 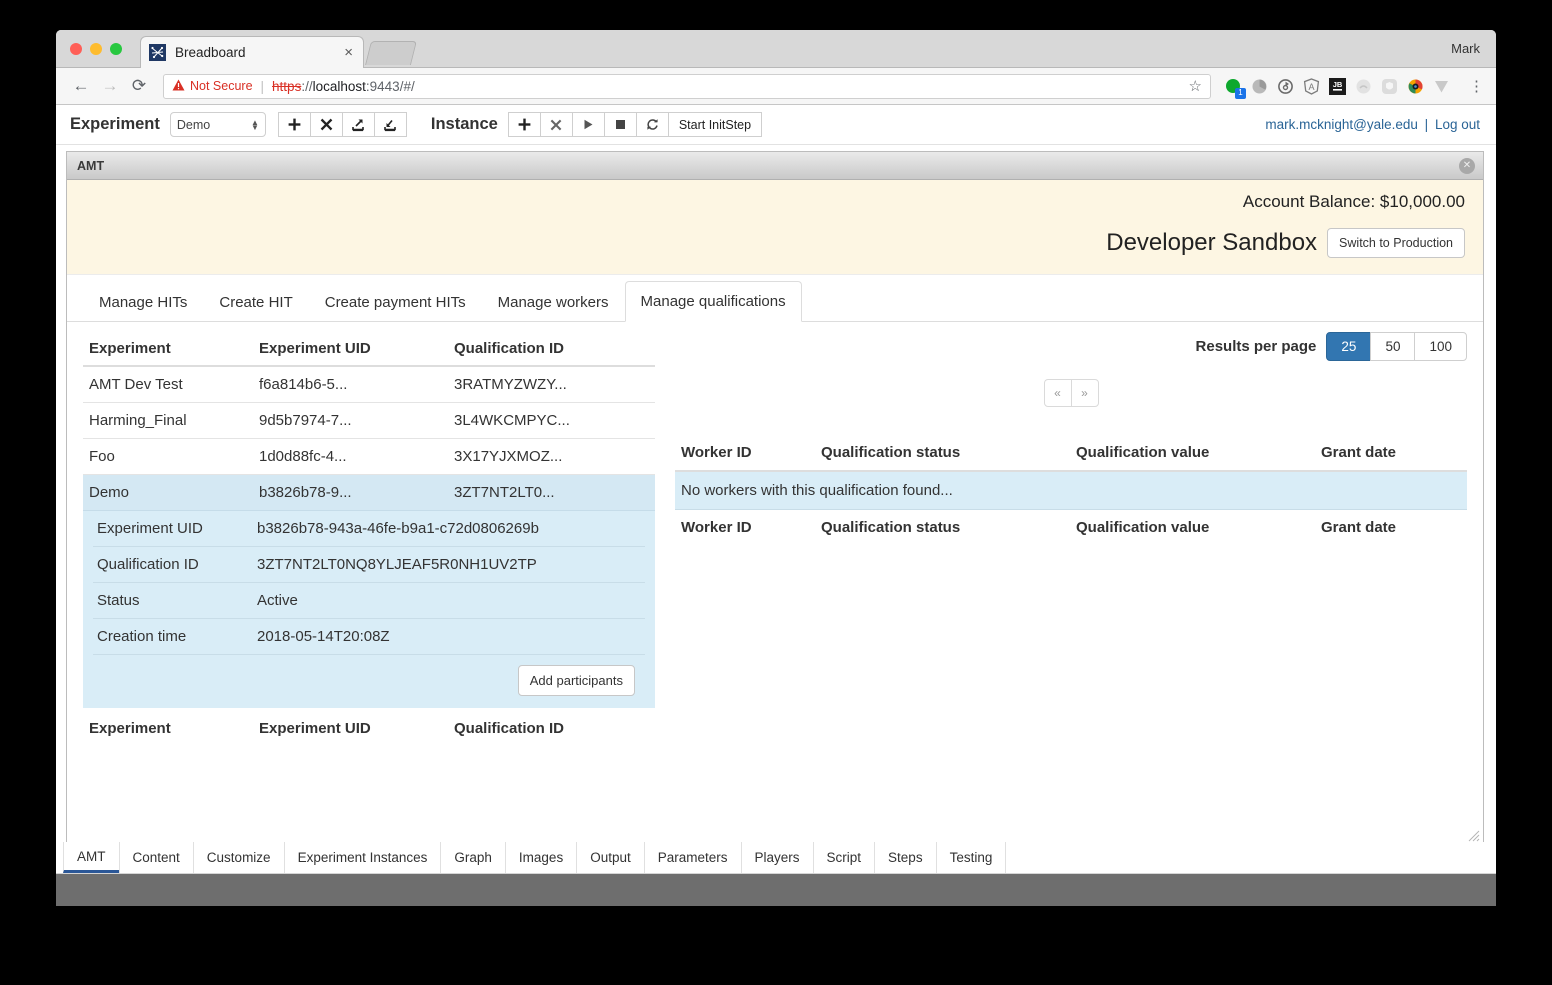 I want to click on window-controls, so click(x=96, y=49).